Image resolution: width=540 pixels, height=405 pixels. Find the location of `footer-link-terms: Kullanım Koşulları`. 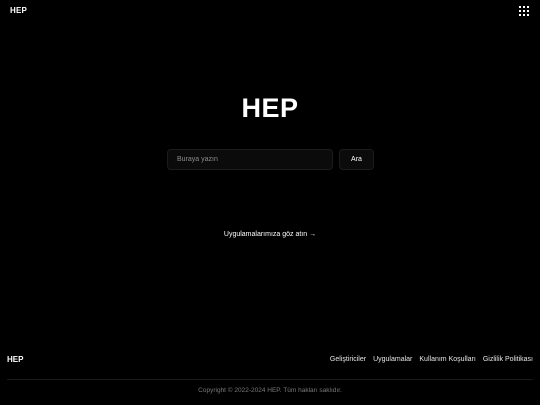

footer-link-terms: Kullanım Koşulları is located at coordinates (447, 359).